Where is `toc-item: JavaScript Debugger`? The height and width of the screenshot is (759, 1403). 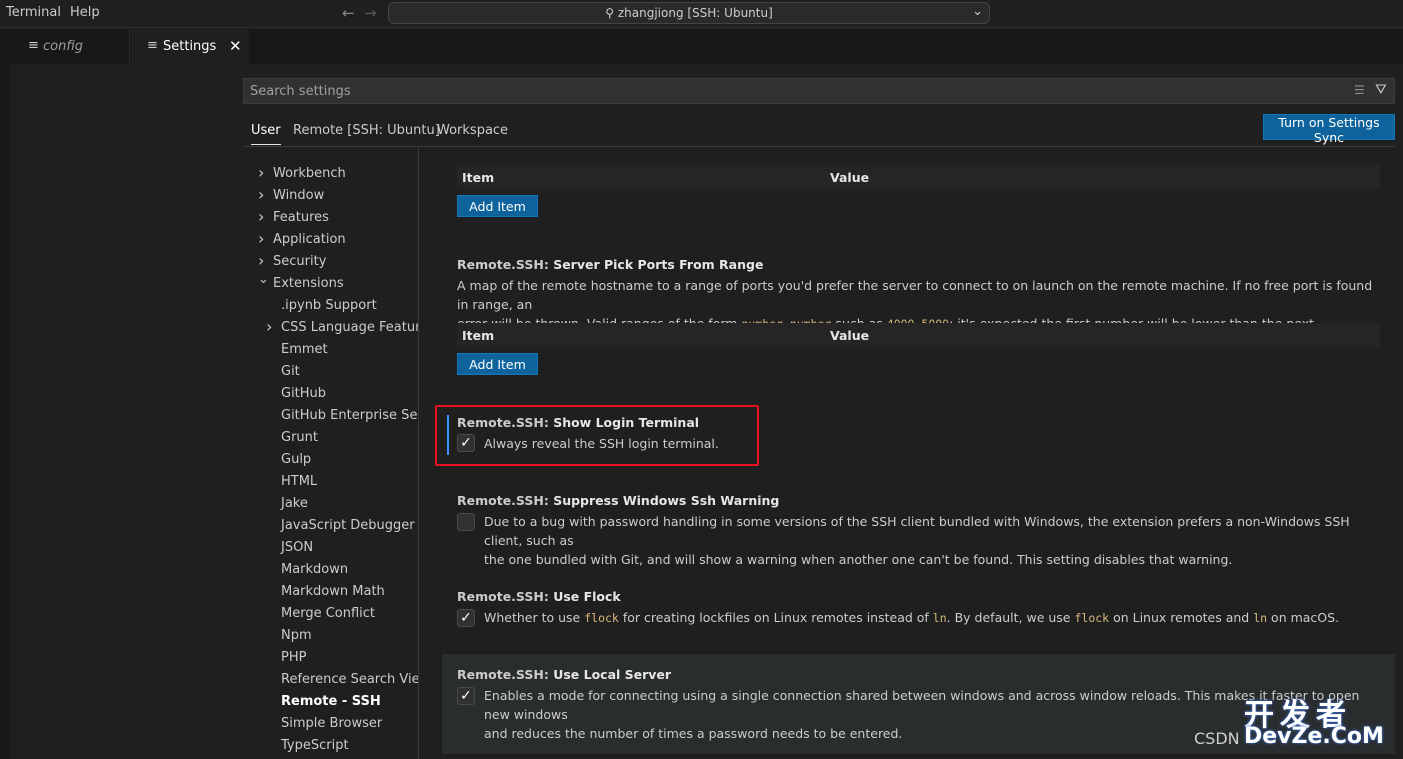
toc-item: JavaScript Debugger is located at coordinates (330, 525).